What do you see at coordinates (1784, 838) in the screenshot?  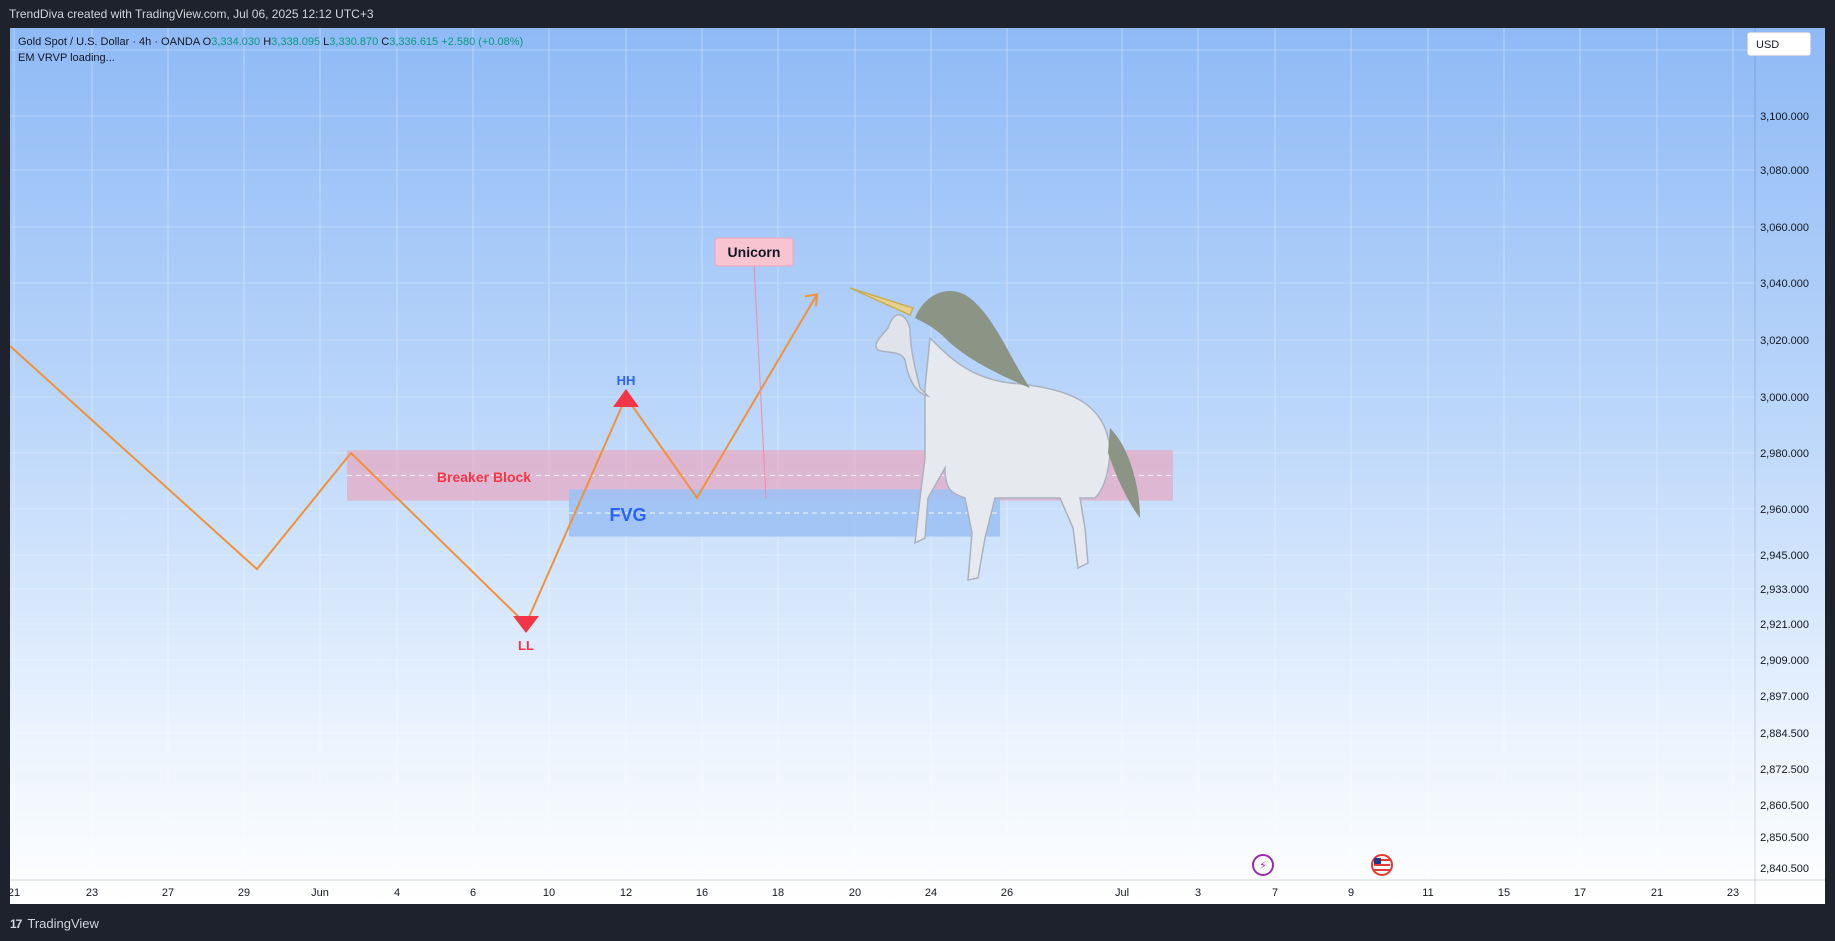 I see `y-tick-label: 2,850.500` at bounding box center [1784, 838].